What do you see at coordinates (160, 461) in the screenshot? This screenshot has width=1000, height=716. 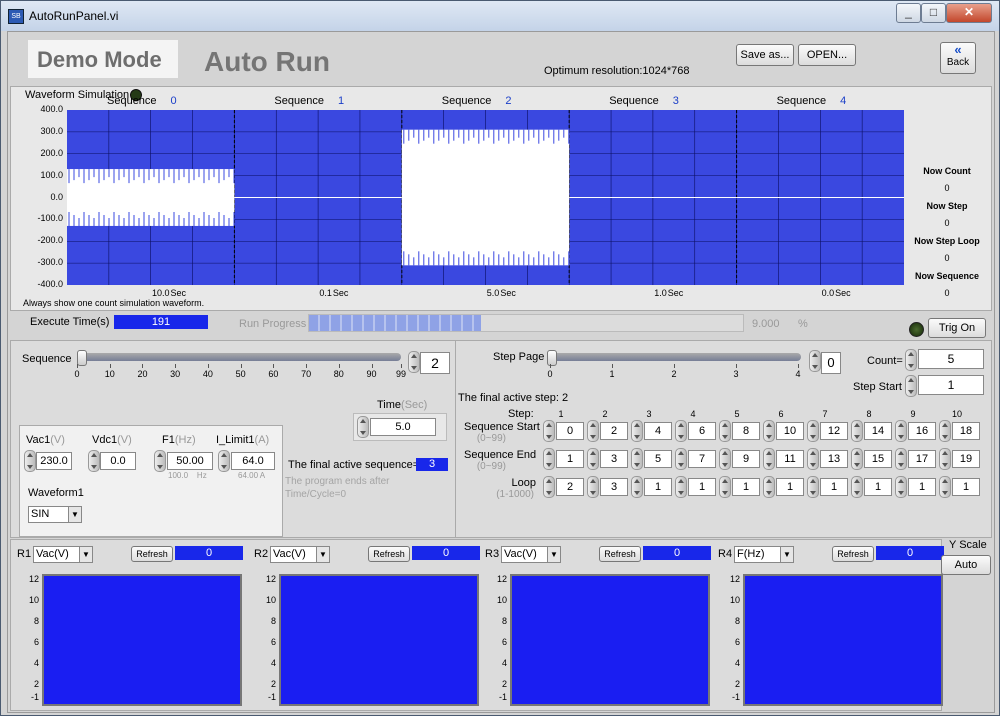 I see `f1-spinner` at bounding box center [160, 461].